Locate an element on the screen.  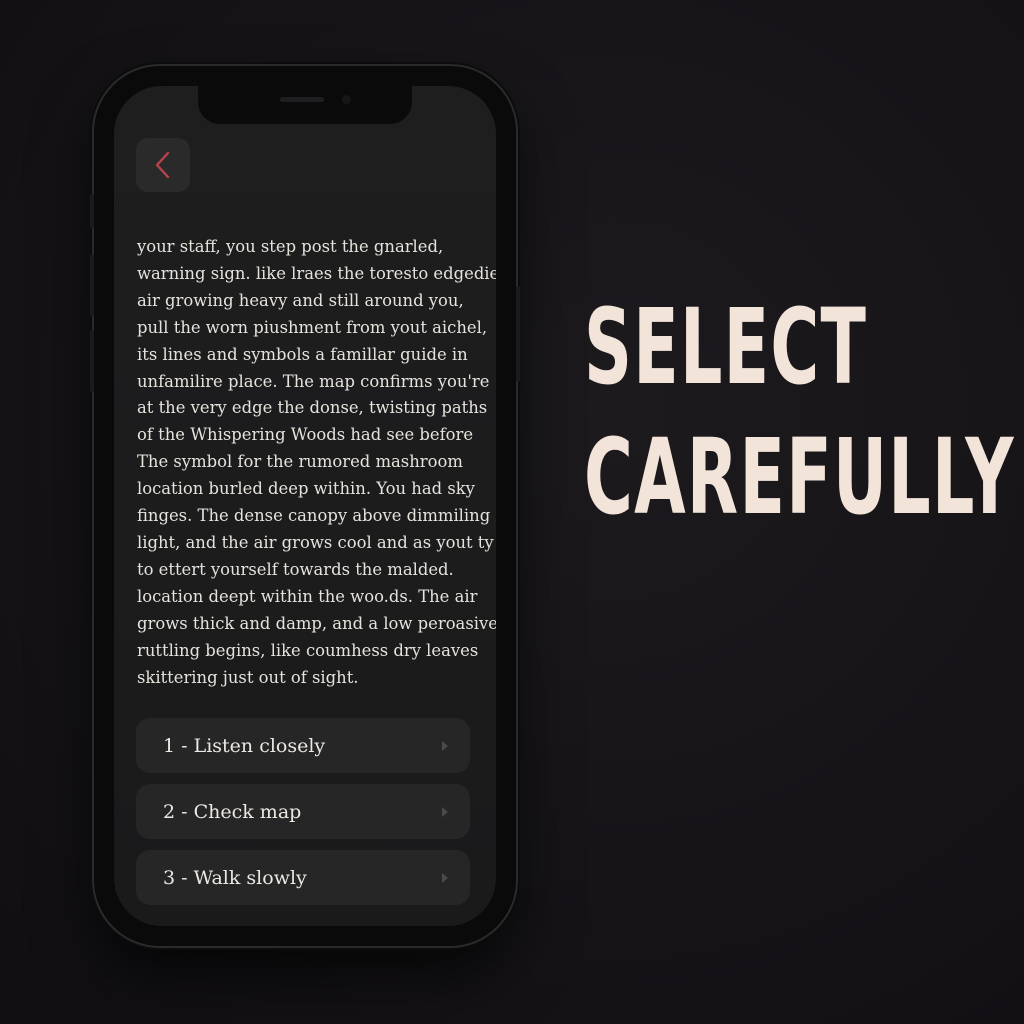
story-line: The symbol for the rumored mashroom is located at coordinates (300, 462).